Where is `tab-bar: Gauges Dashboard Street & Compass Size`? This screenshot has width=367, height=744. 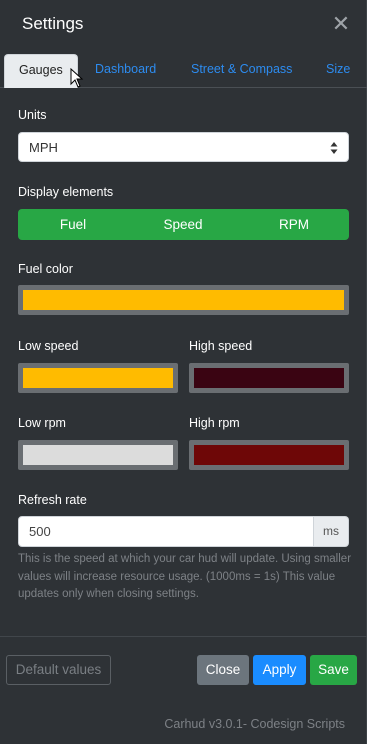
tab-bar: Gauges Dashboard Street & Compass Size is located at coordinates (183, 68).